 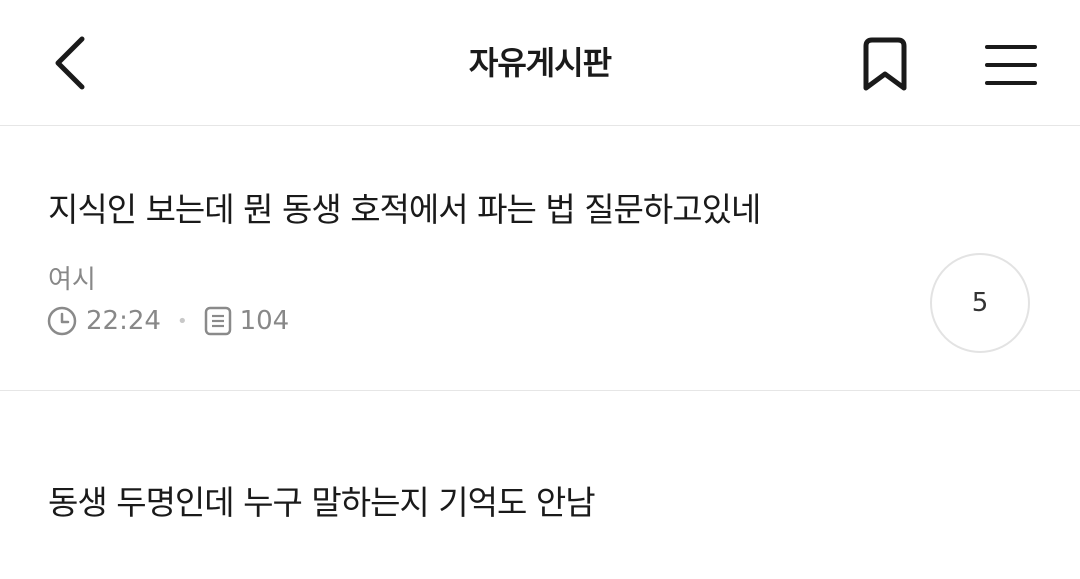 I want to click on clock-icon, so click(x=62, y=321).